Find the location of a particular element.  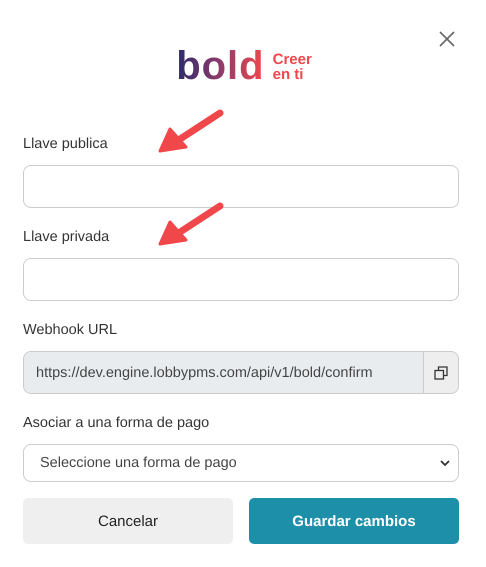

logo-tagline: en ti is located at coordinates (288, 74).